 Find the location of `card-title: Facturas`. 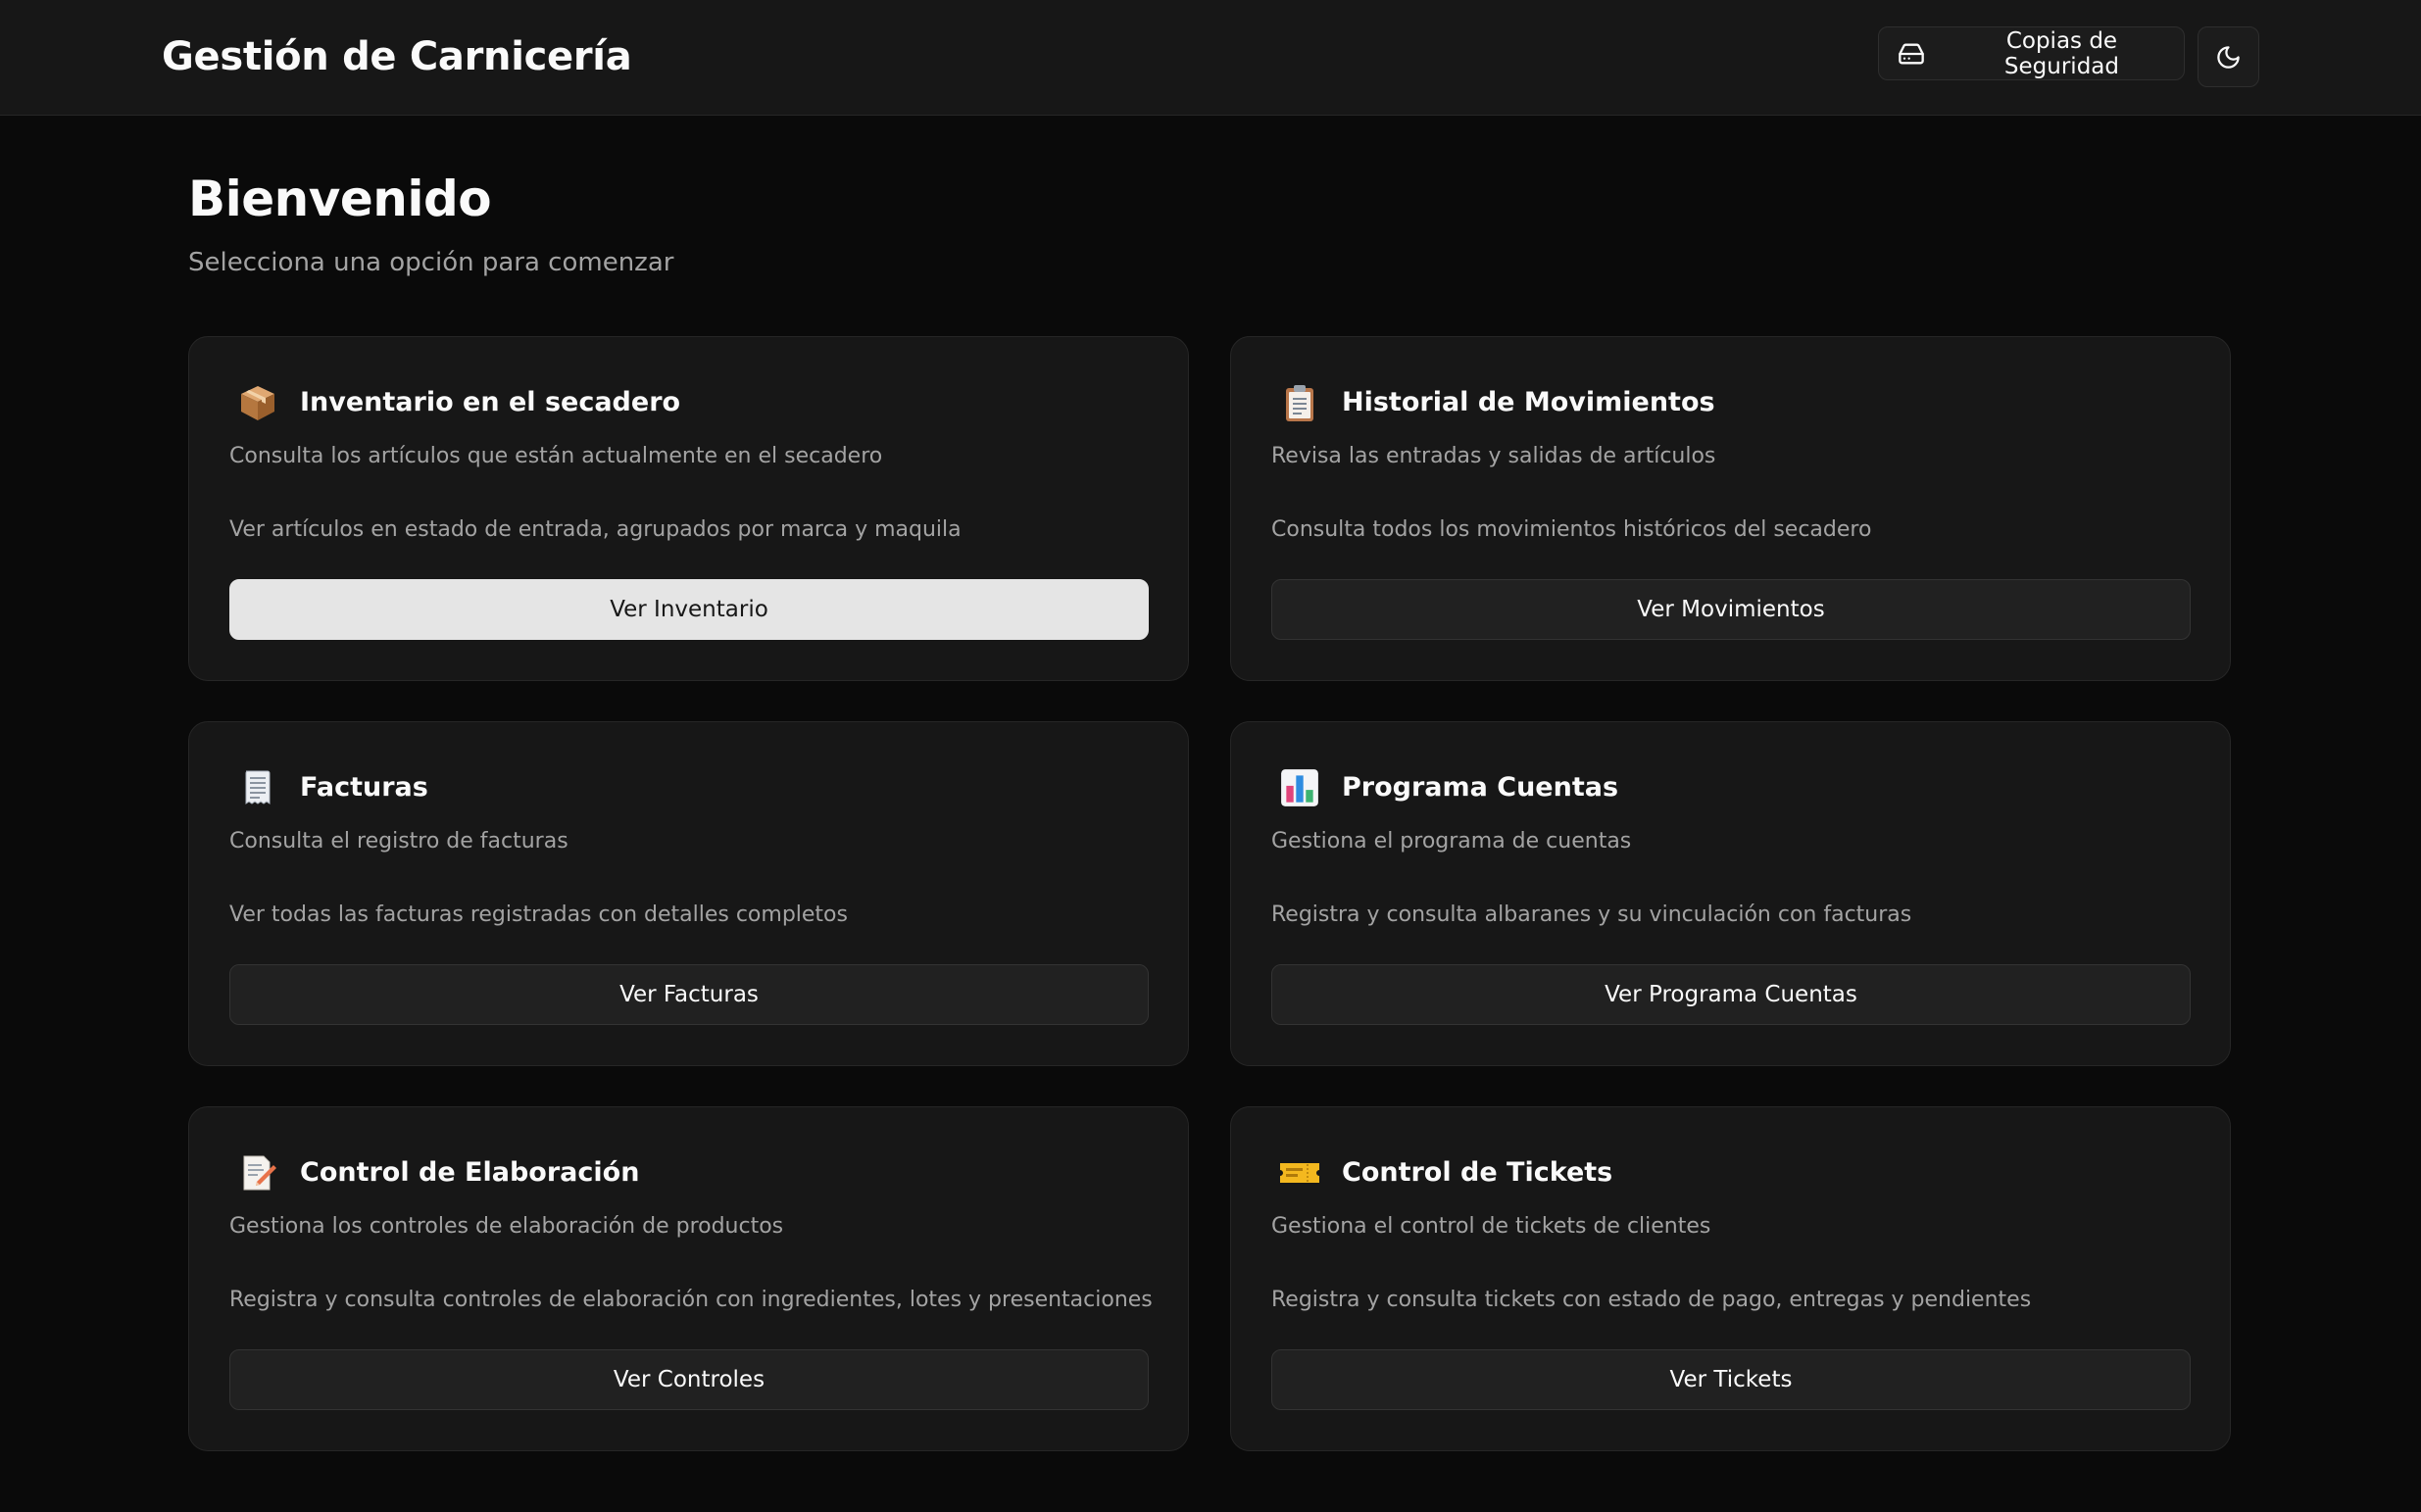

card-title: Facturas is located at coordinates (364, 787).